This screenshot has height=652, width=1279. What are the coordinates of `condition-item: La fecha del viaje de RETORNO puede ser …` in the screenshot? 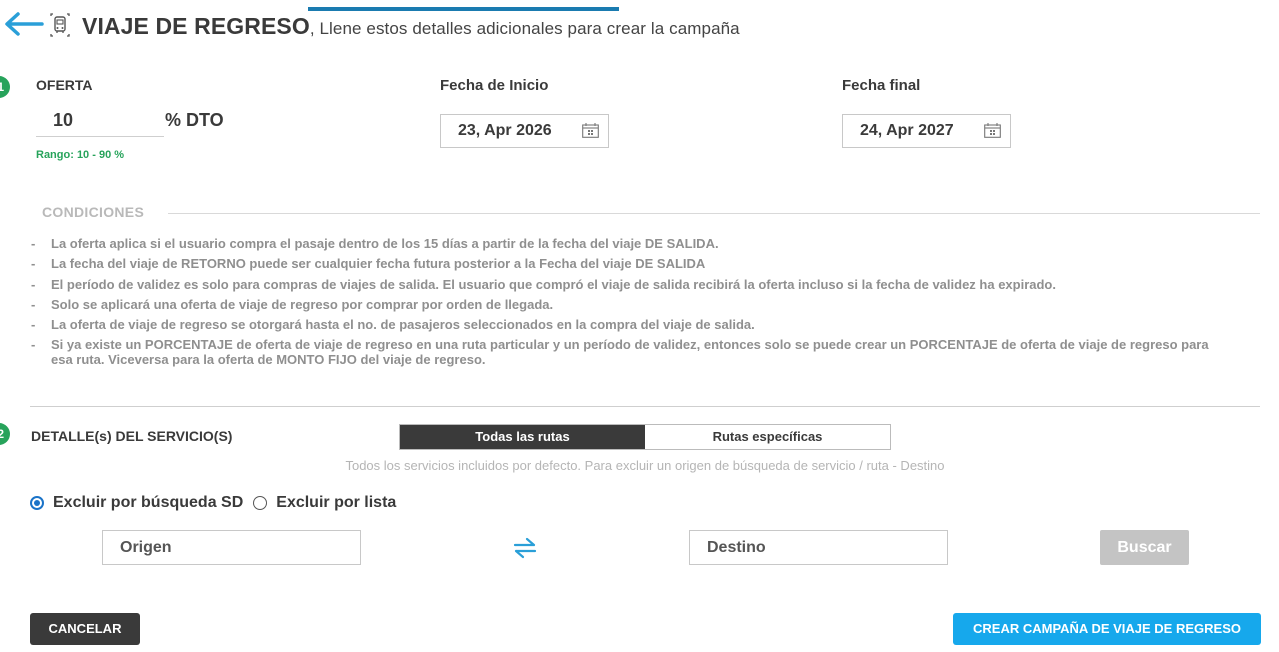 It's located at (631, 263).